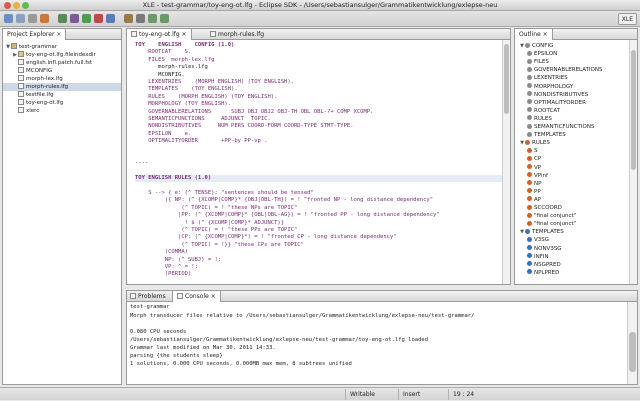 The width and height of the screenshot is (640, 401). What do you see at coordinates (320, 19) in the screenshot?
I see `main-toolbar: XLE` at bounding box center [320, 19].